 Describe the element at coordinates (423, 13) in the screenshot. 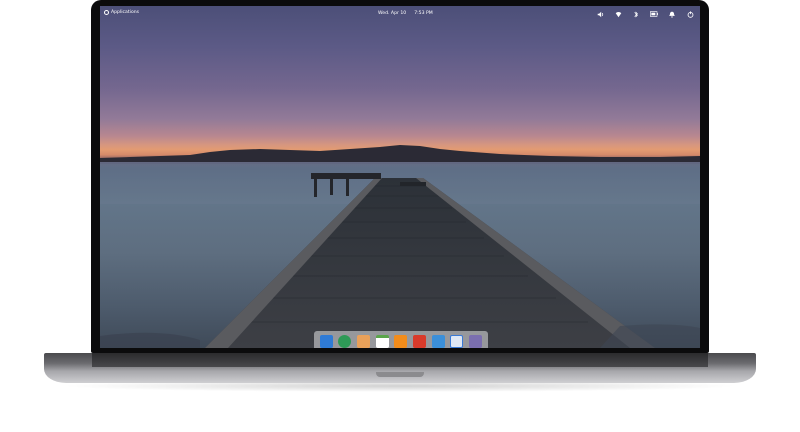

I see `time-label: 7:53 PM` at that location.